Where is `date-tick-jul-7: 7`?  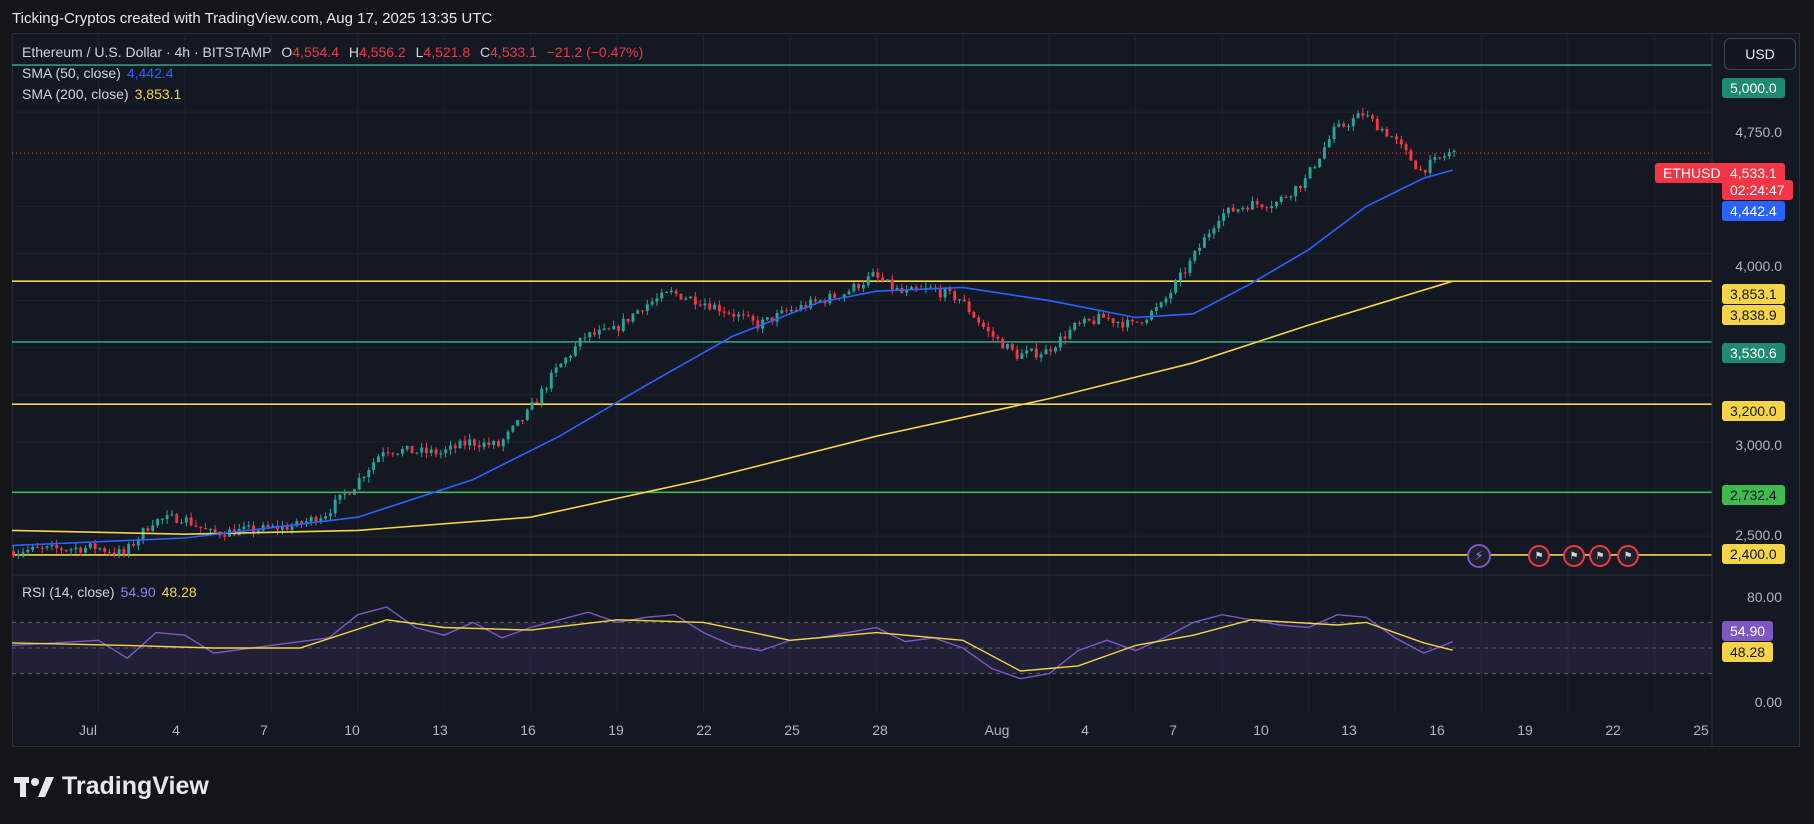 date-tick-jul-7: 7 is located at coordinates (264, 730).